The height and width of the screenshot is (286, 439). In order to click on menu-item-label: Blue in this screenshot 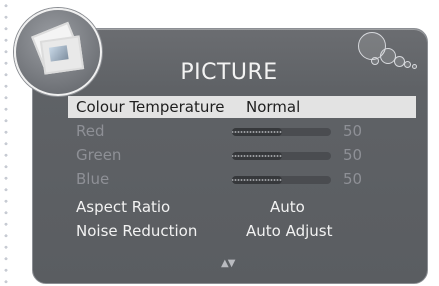, I will do `click(93, 179)`.